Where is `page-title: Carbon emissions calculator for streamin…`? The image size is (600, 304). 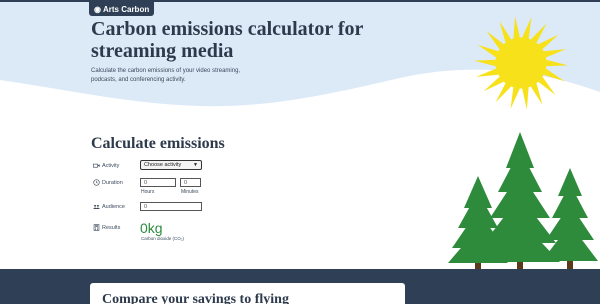 page-title: Carbon emissions calculator for streamin… is located at coordinates (227, 40).